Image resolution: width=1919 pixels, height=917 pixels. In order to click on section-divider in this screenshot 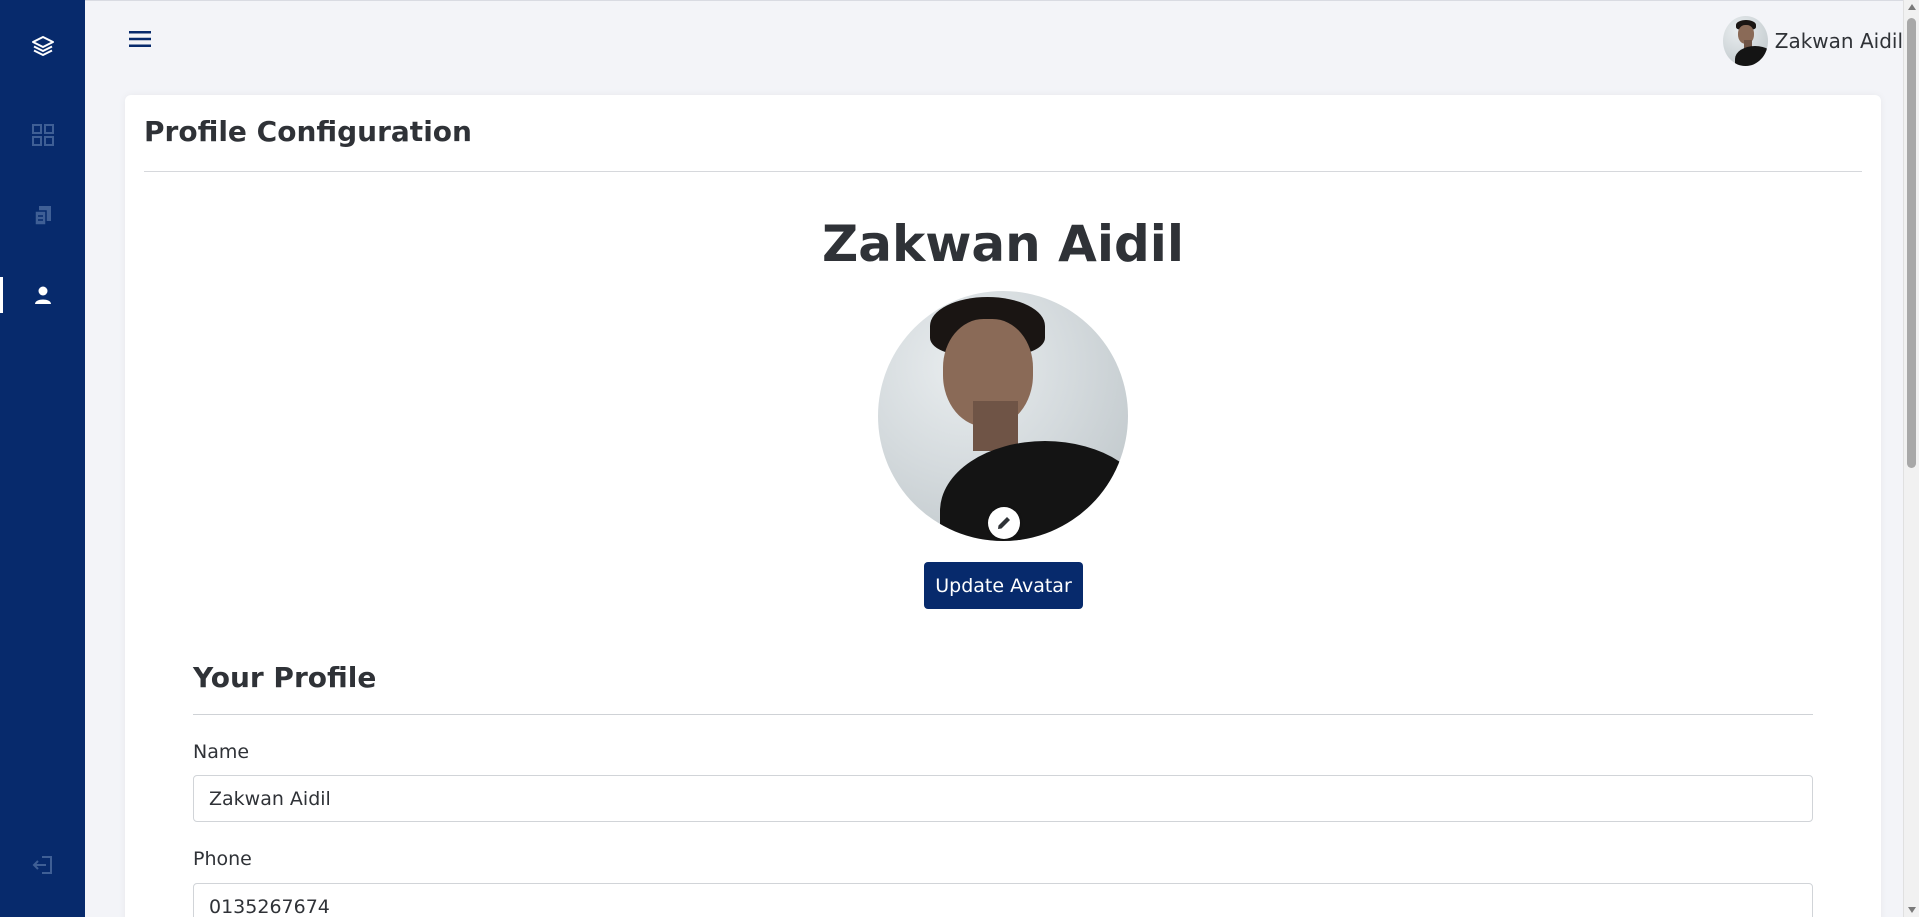, I will do `click(1003, 714)`.